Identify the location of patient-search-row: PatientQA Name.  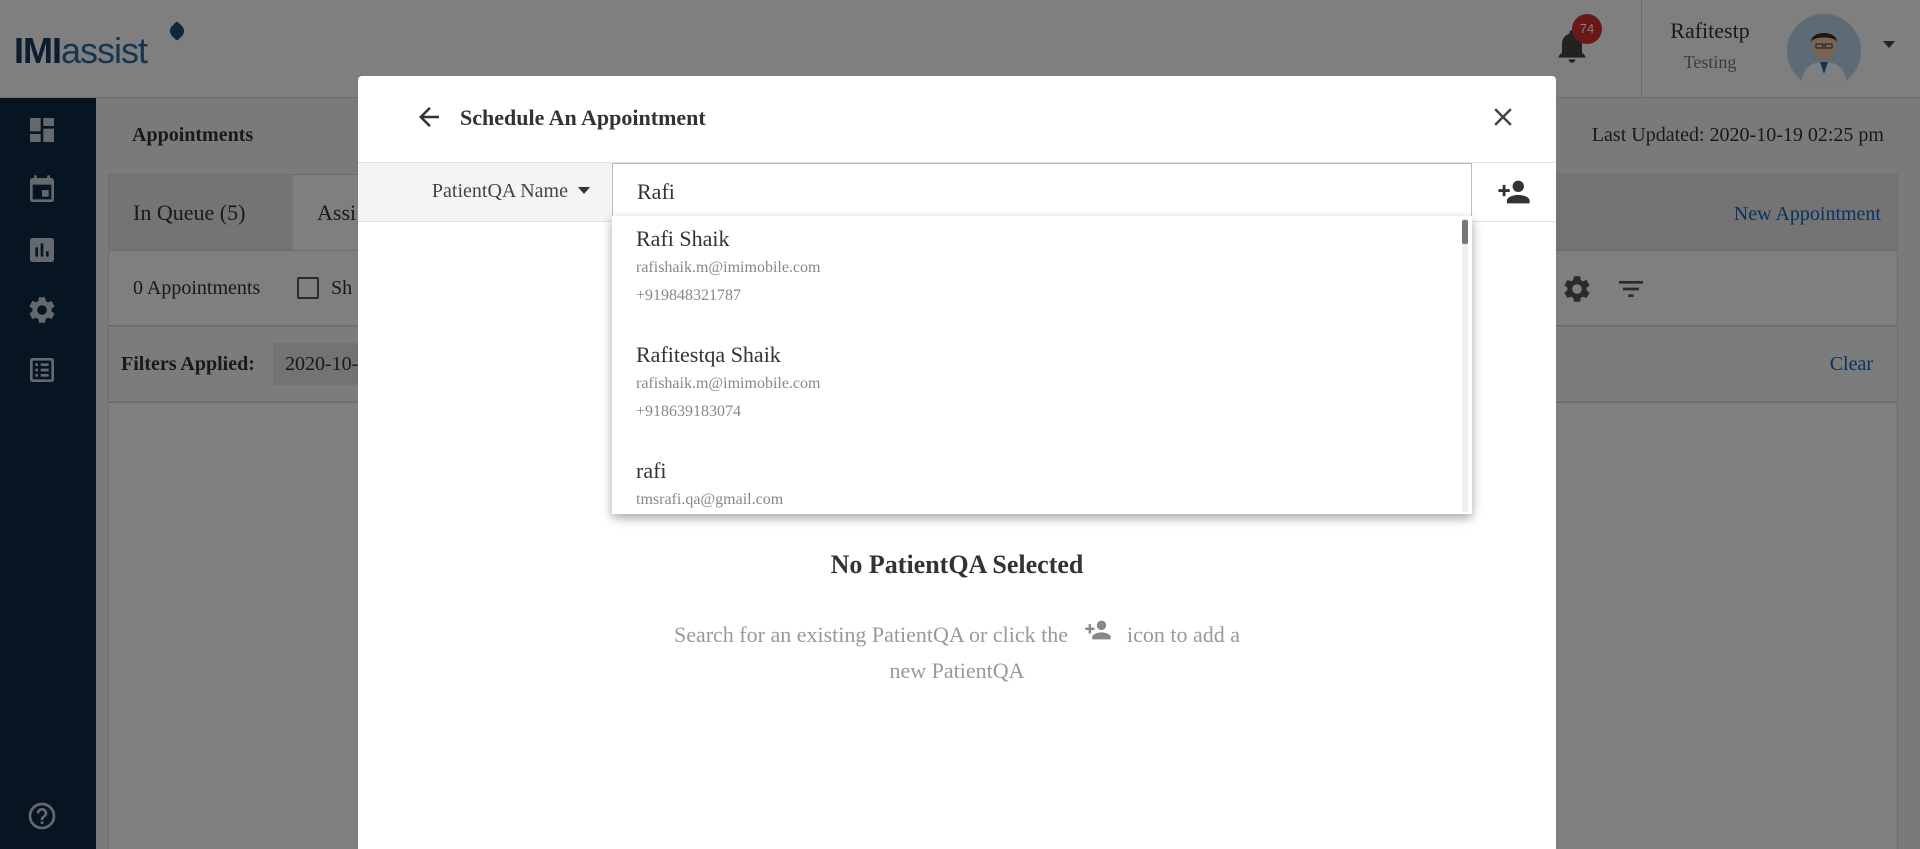
(957, 192).